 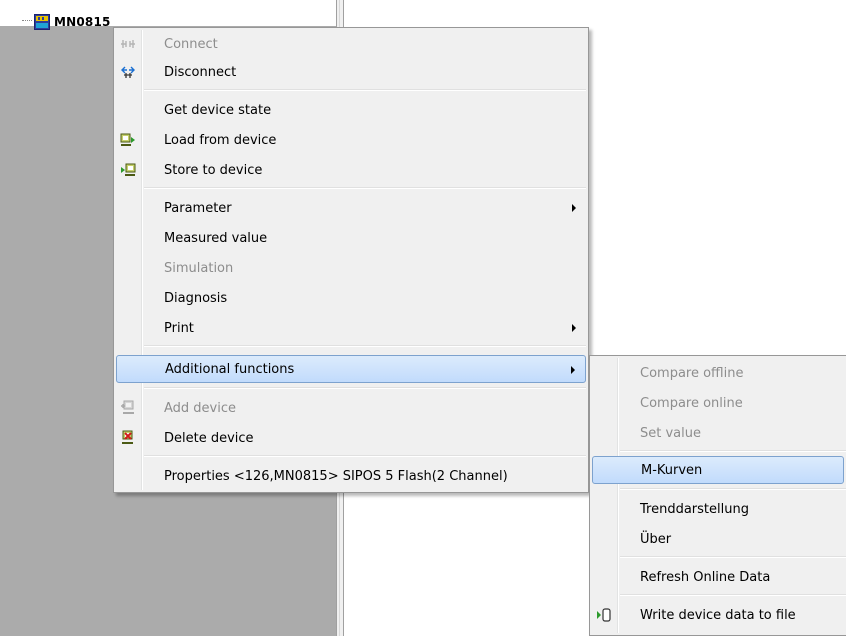 I want to click on menu-item-label: Über, so click(x=656, y=539).